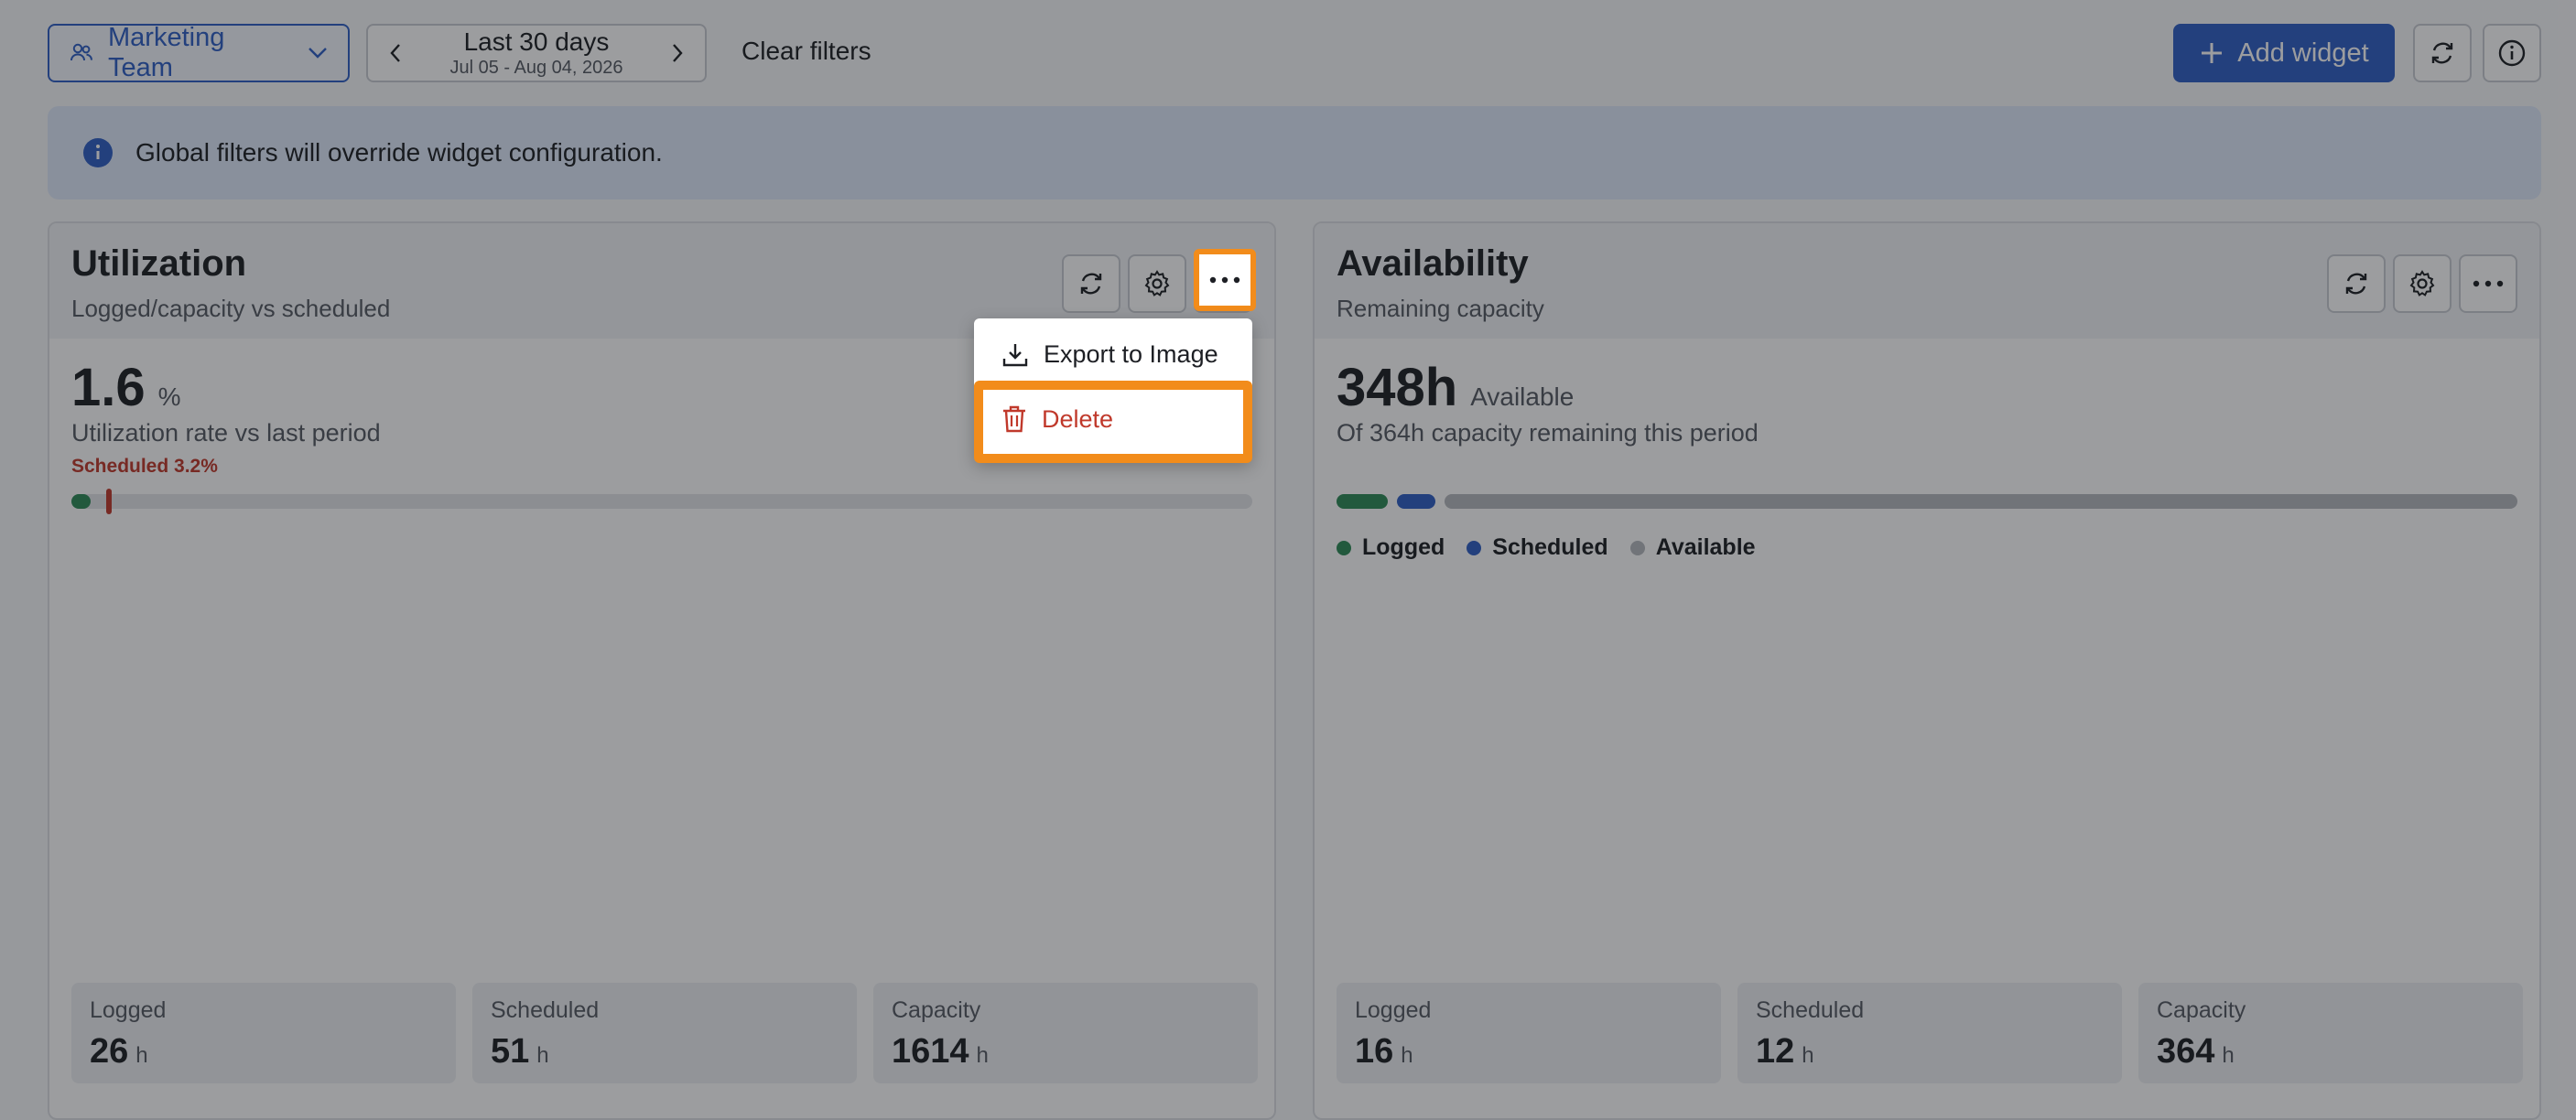 This screenshot has width=2576, height=1120. I want to click on stat-value: 26 h, so click(119, 1052).